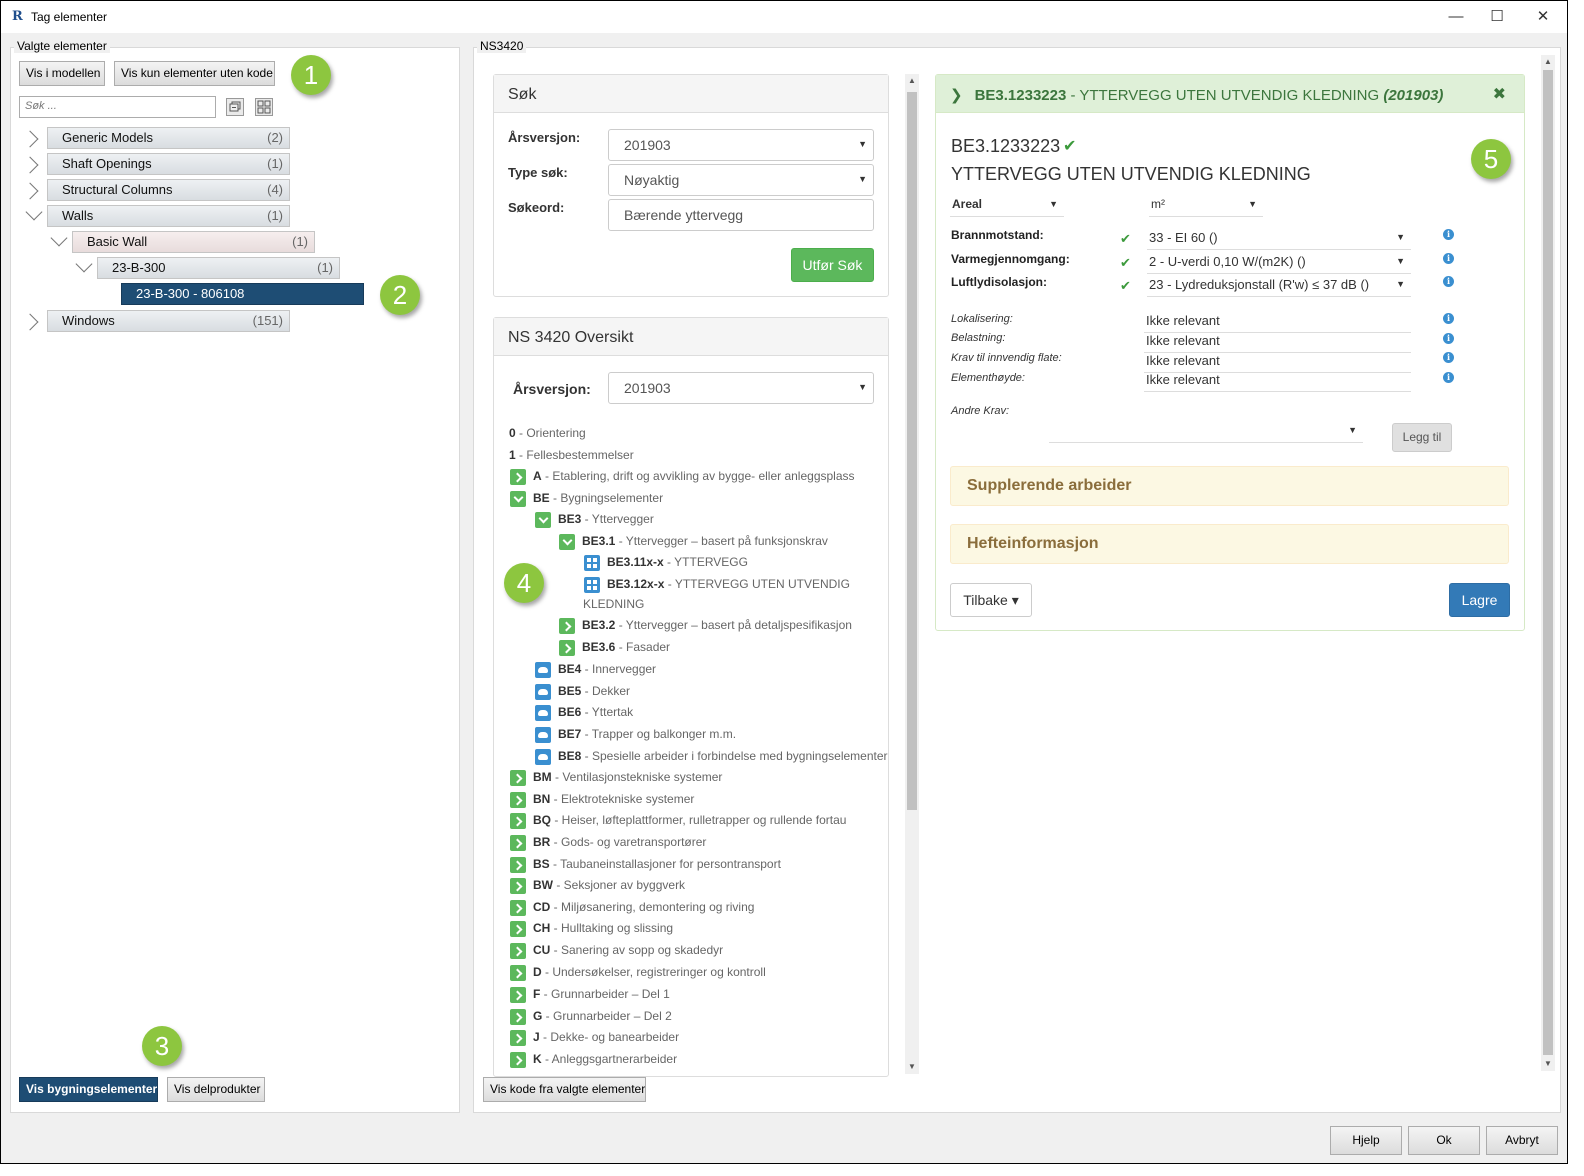  Describe the element at coordinates (741, 215) in the screenshot. I see `search-keyword-input: Bærende yttervegg` at that location.